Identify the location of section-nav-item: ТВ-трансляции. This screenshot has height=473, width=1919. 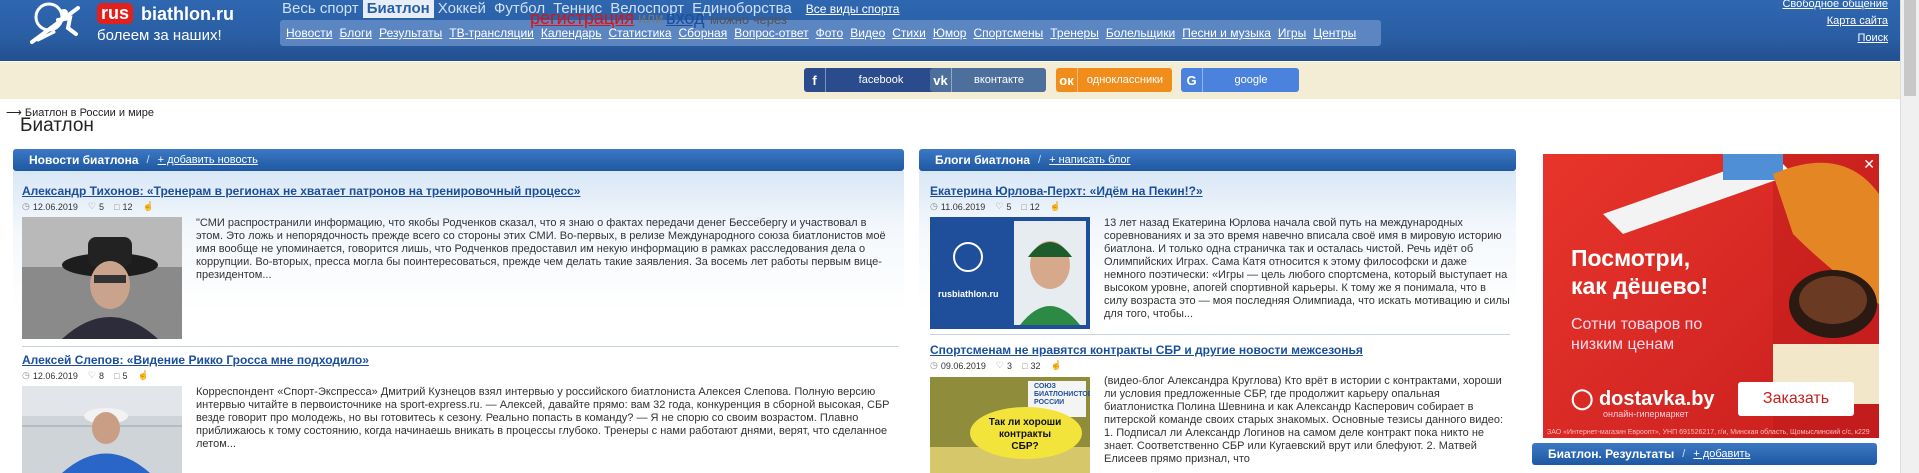
(491, 33).